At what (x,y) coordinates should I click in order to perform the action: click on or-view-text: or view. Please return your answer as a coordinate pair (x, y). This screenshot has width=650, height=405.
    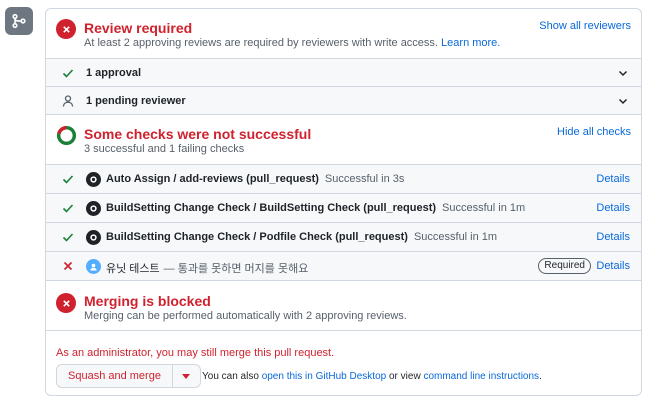
    Looking at the image, I should click on (404, 376).